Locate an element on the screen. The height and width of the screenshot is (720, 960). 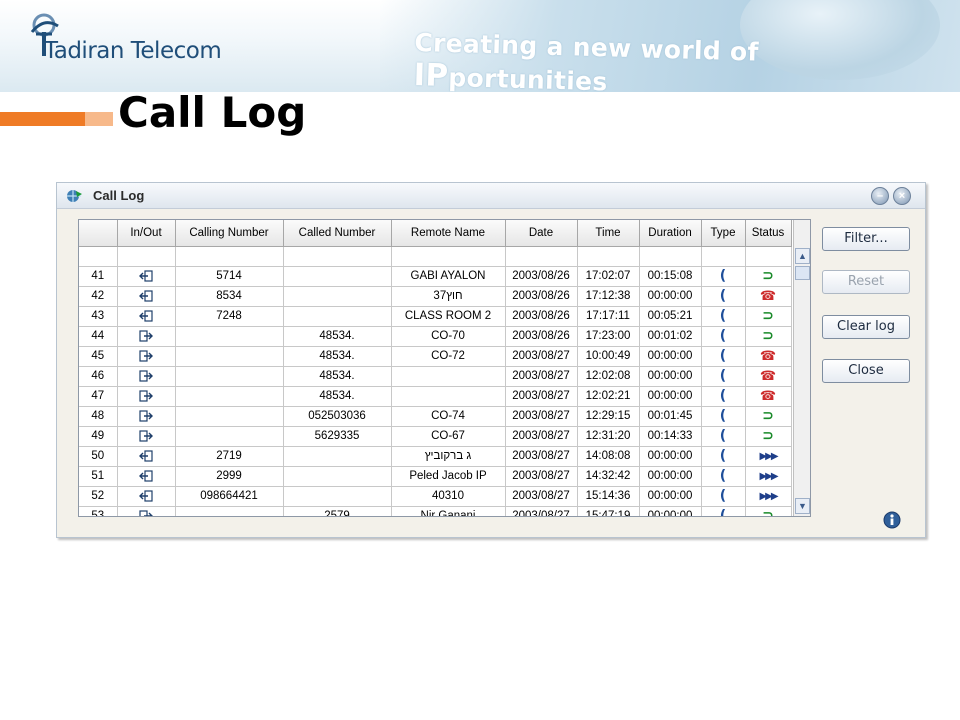
column-header-remote-name: Remote Name is located at coordinates (448, 233).